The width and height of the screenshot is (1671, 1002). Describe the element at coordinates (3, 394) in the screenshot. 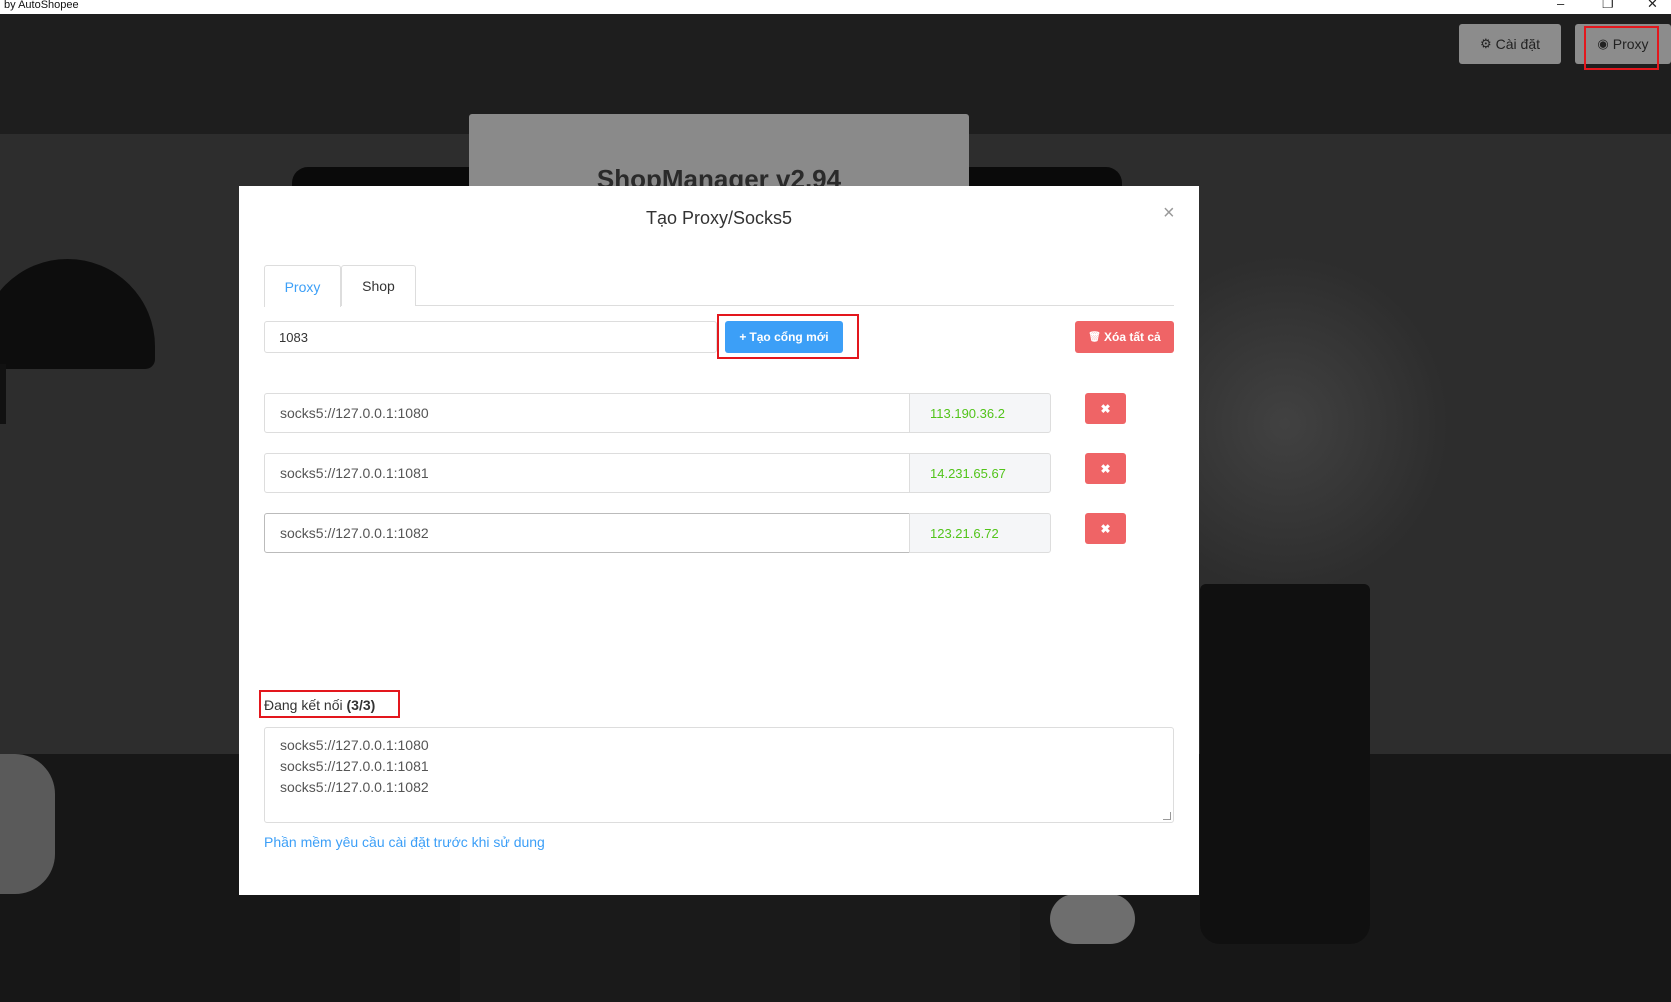

I see `background-lamp-pole` at that location.